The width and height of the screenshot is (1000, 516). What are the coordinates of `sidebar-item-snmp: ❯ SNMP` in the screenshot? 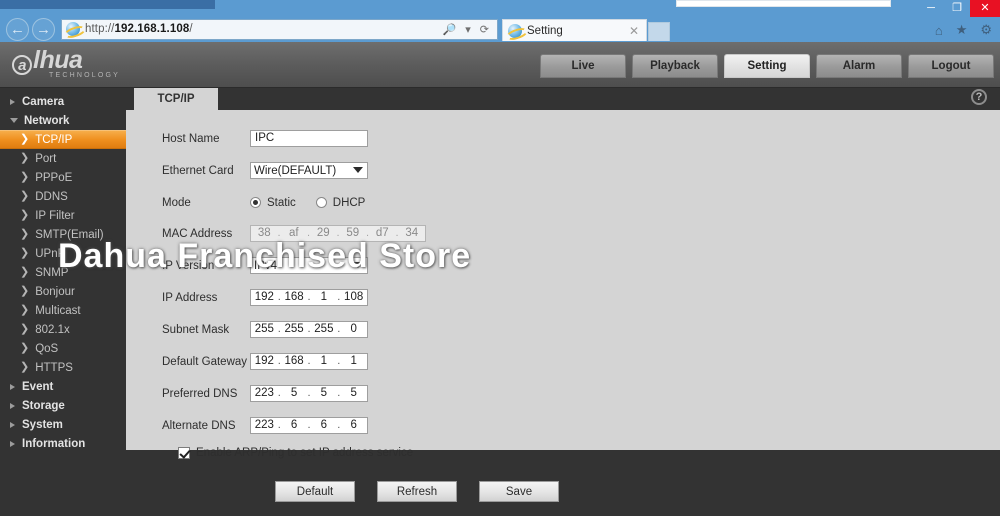 It's located at (63, 272).